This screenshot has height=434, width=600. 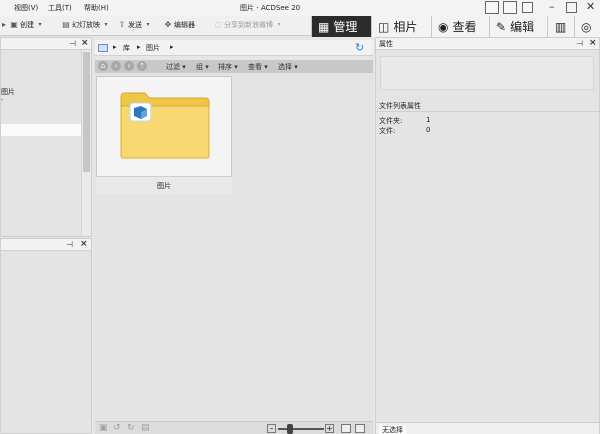 I want to click on group-menu-label: 组, so click(x=199, y=67).